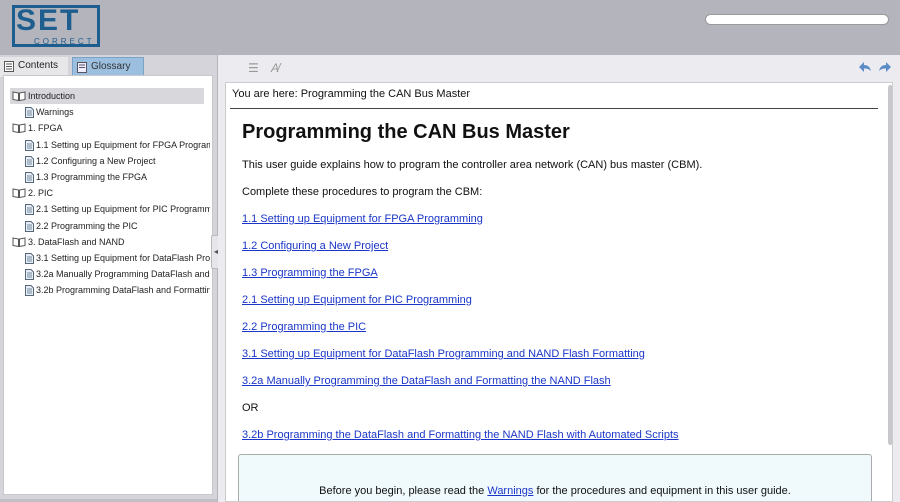 The image size is (900, 502). What do you see at coordinates (110, 128) in the screenshot?
I see `toc-item: 1. FPGA` at bounding box center [110, 128].